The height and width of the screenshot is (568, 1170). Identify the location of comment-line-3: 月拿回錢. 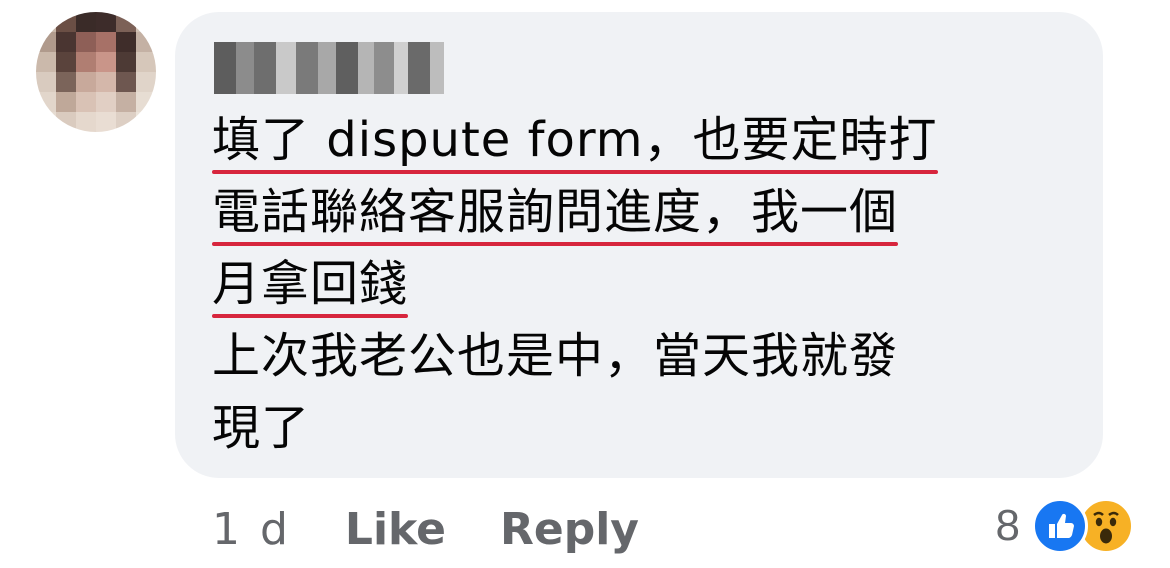
(652, 284).